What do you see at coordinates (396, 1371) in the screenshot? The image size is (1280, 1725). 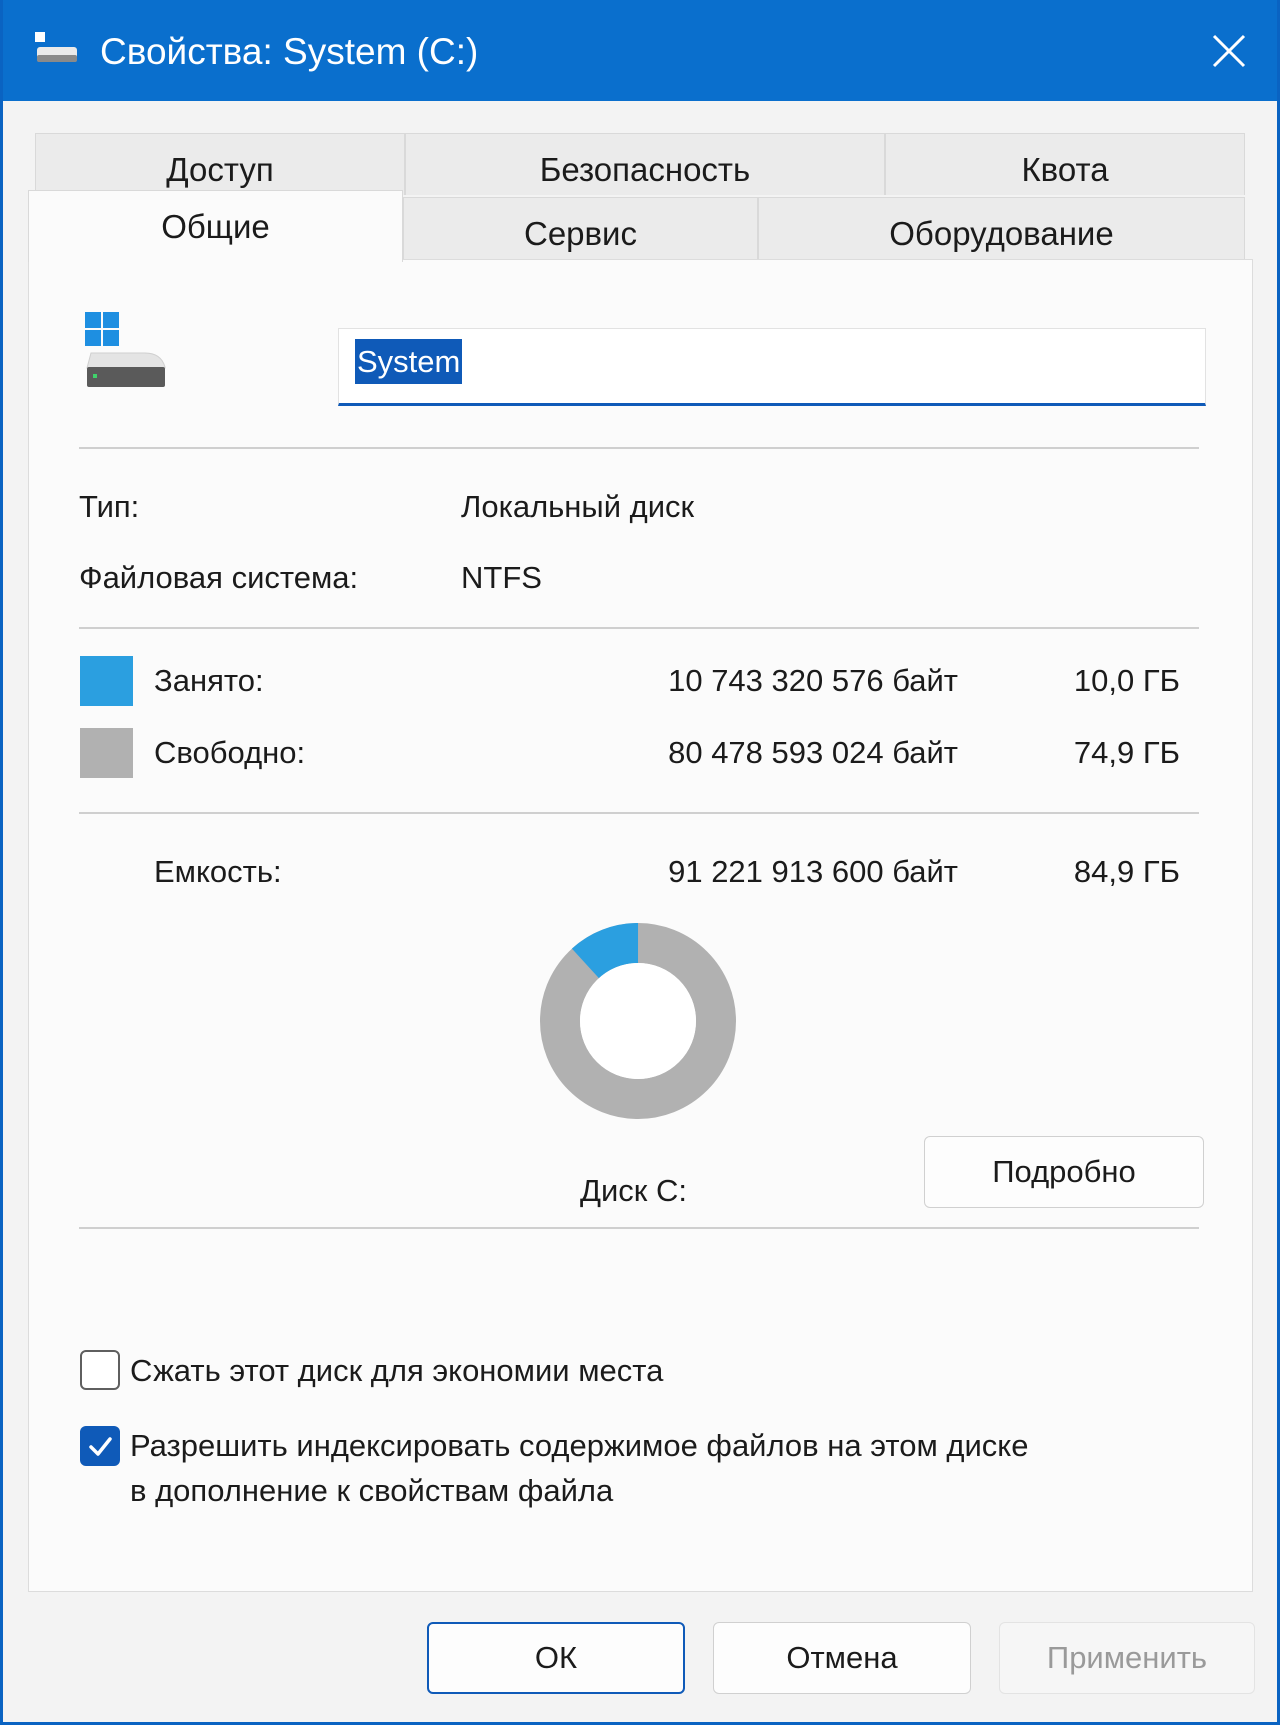 I see `compress-label: Сжать этот диск для экономии места` at bounding box center [396, 1371].